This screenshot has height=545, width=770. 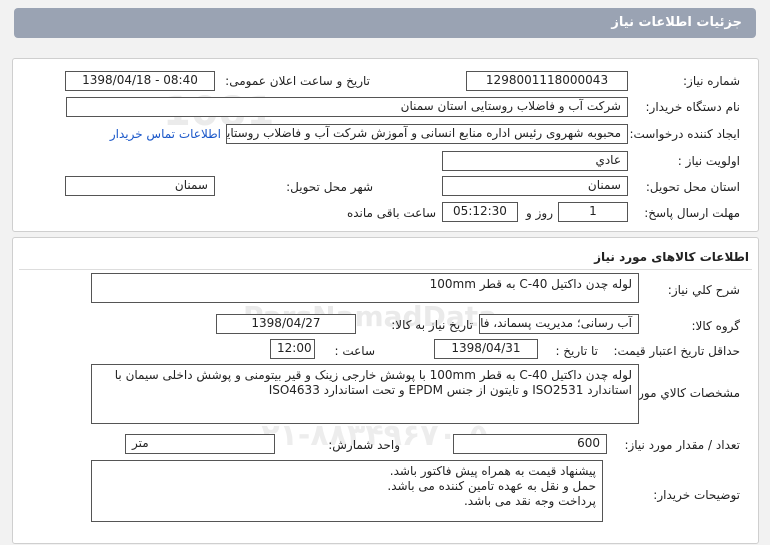 What do you see at coordinates (385, 269) in the screenshot?
I see `goods-divider` at bounding box center [385, 269].